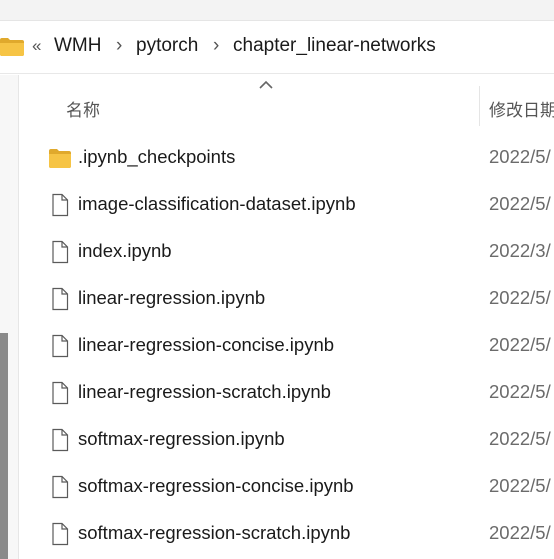 This screenshot has height=559, width=554. What do you see at coordinates (520, 250) in the screenshot?
I see `file-modified-date: 2022/3/` at bounding box center [520, 250].